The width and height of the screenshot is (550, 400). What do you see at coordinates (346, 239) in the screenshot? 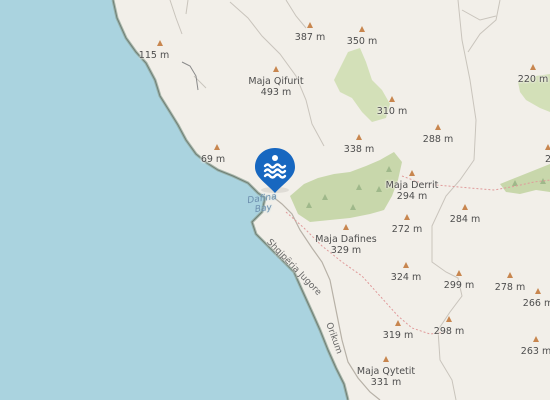
I see `peak-name: Maja Dafines` at bounding box center [346, 239].